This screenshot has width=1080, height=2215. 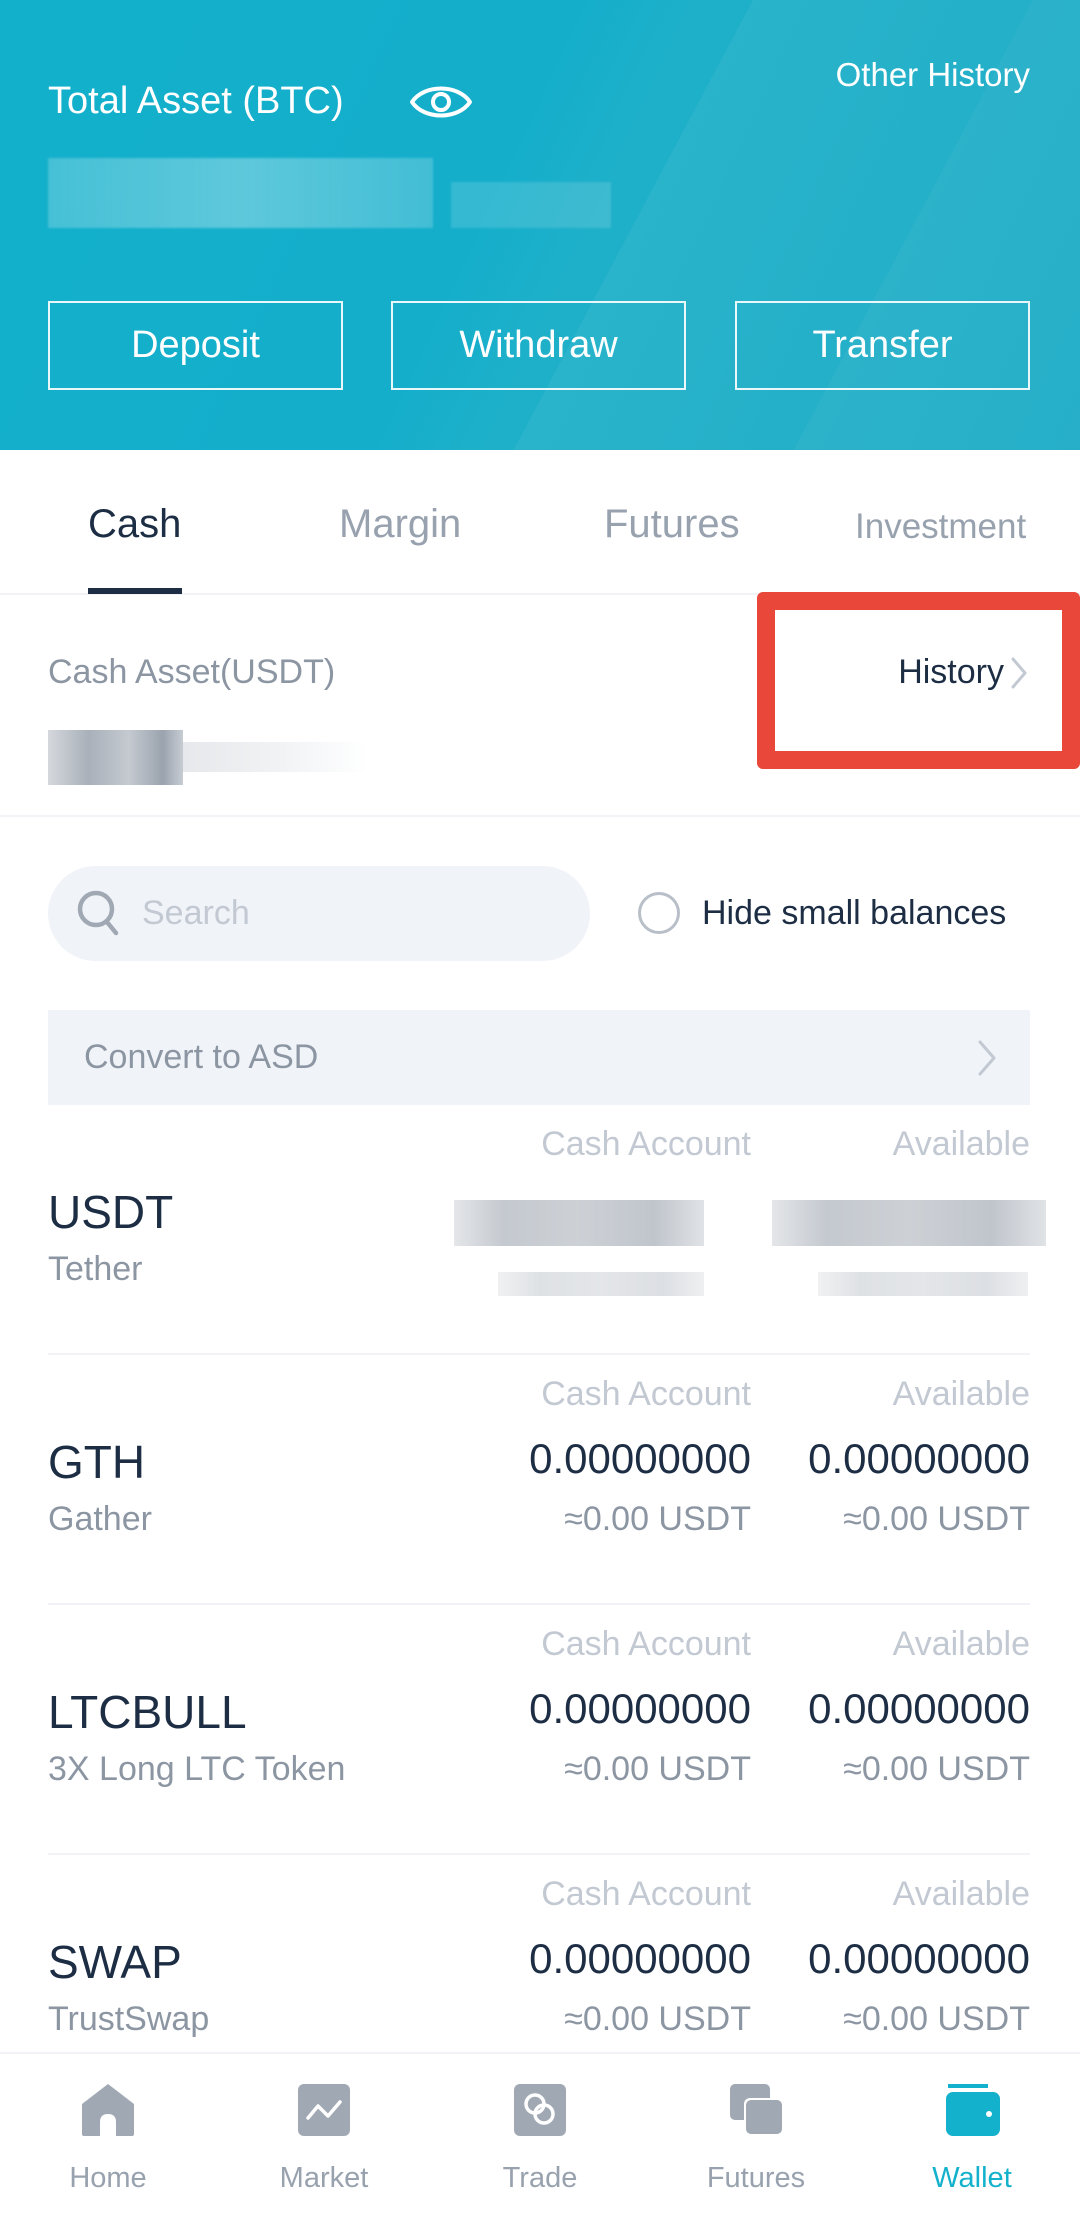 What do you see at coordinates (111, 1212) in the screenshot?
I see `asset-symbol: USDT` at bounding box center [111, 1212].